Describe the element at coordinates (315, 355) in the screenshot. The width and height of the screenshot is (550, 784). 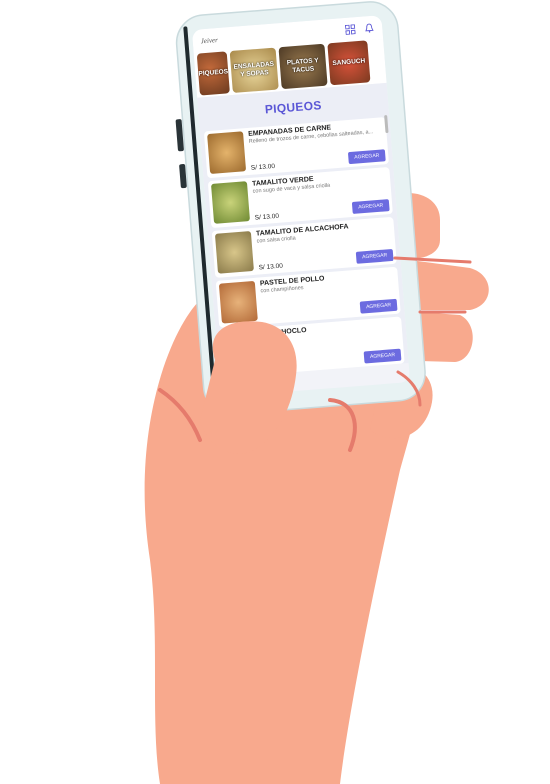
I see `hand-front` at that location.